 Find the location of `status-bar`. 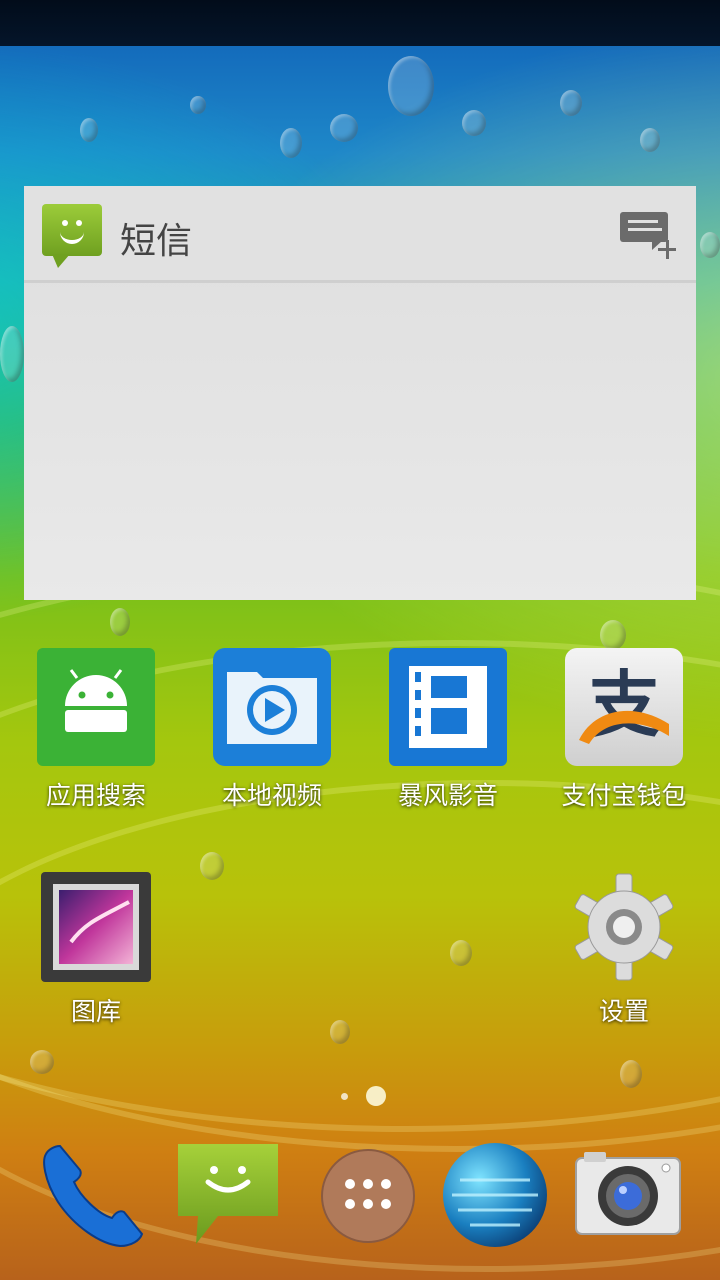

status-bar is located at coordinates (360, 23).